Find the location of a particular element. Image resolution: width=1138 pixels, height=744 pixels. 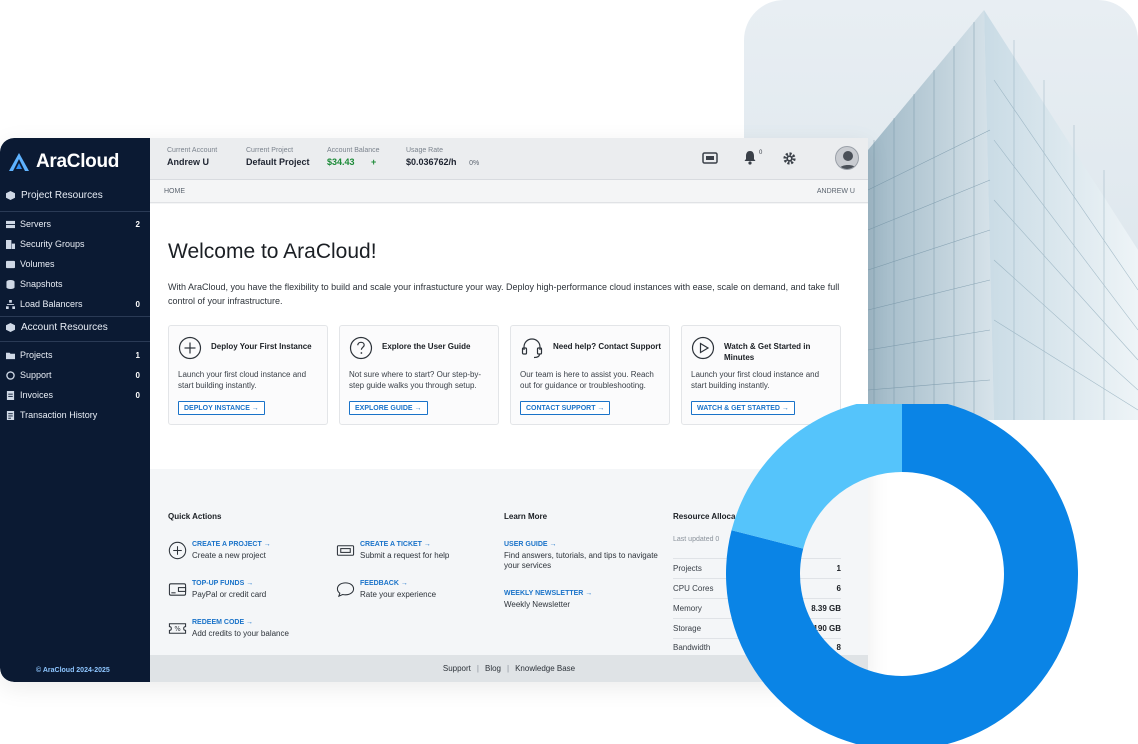

sidebar-item-support: Support 0 is located at coordinates (75, 375).